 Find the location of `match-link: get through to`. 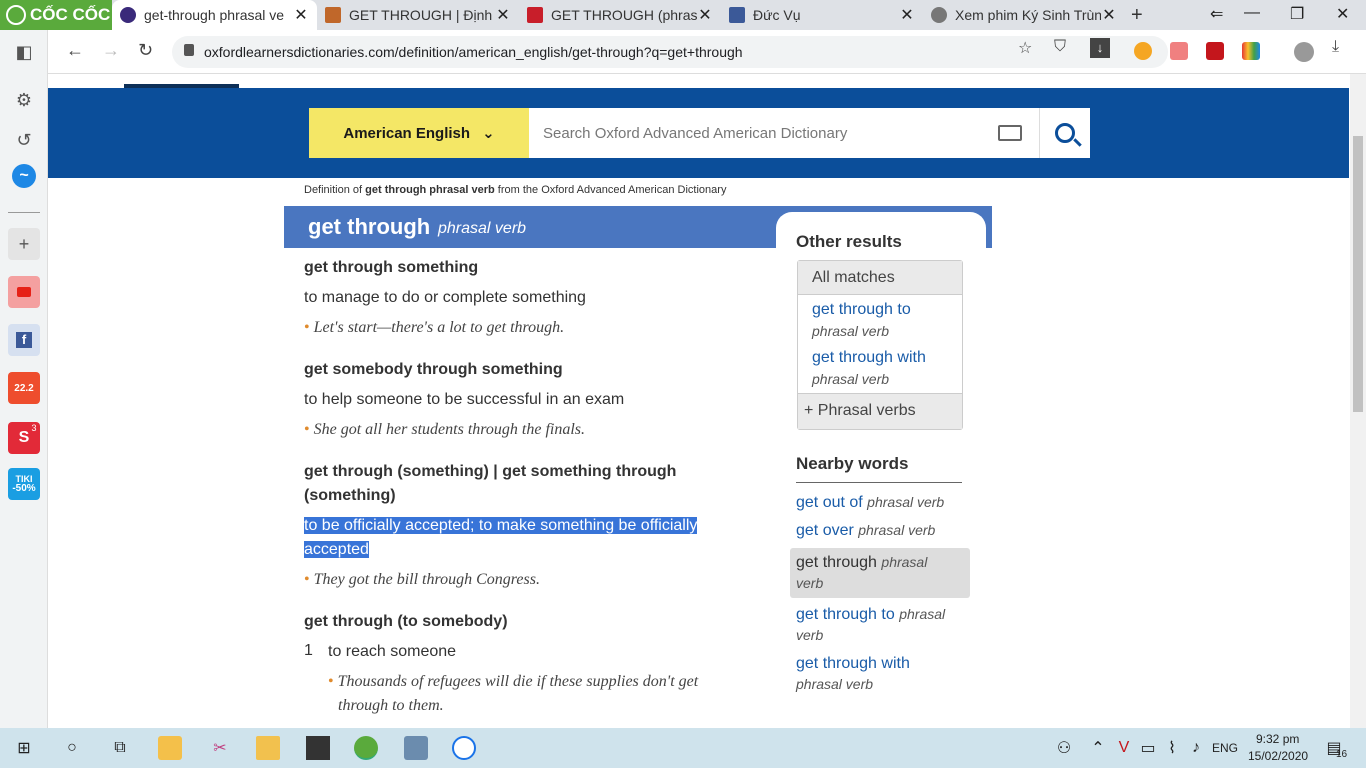

match-link: get through to is located at coordinates (861, 310).